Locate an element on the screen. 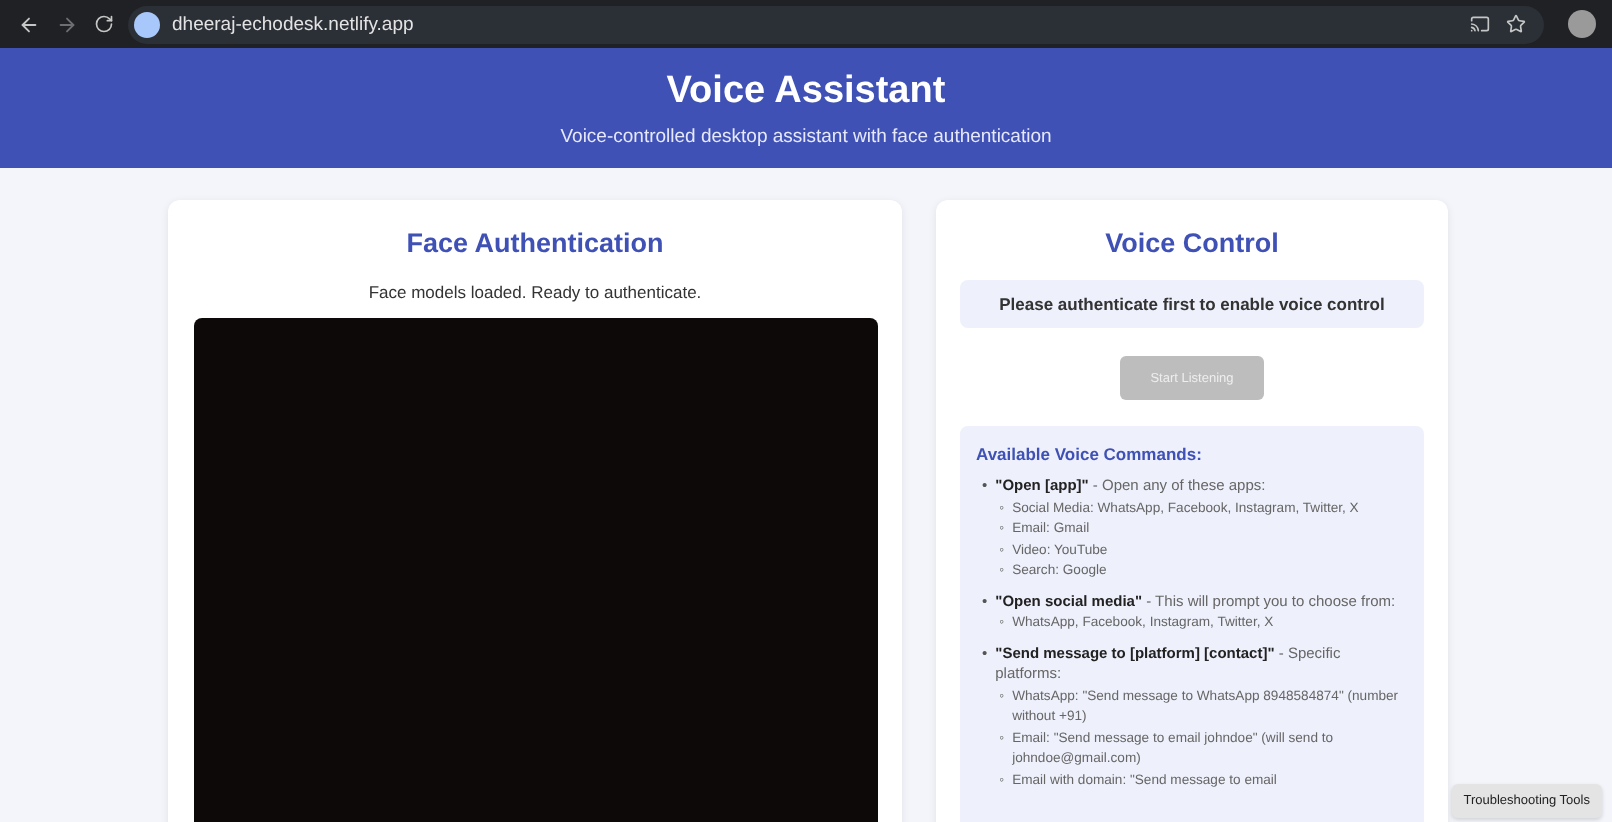 The width and height of the screenshot is (1612, 822). url-text: dheeraj-echodesk.netlify.app is located at coordinates (294, 24).